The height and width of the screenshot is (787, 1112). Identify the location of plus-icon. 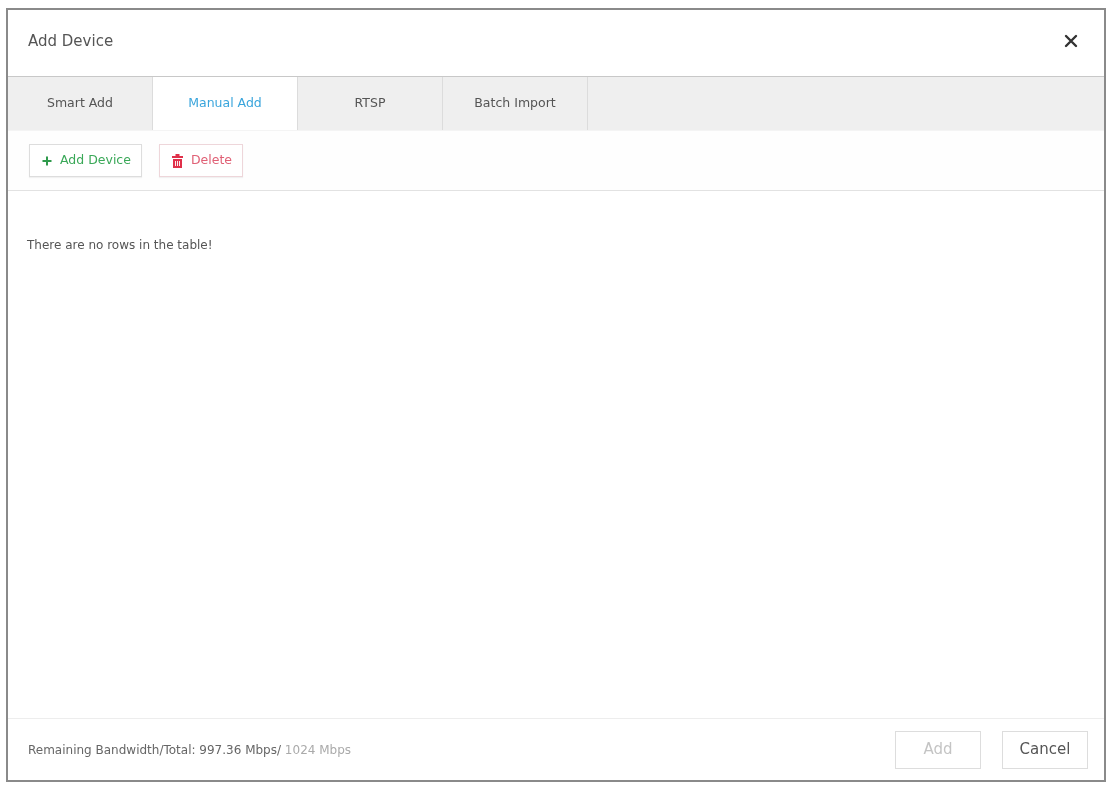
(47, 160).